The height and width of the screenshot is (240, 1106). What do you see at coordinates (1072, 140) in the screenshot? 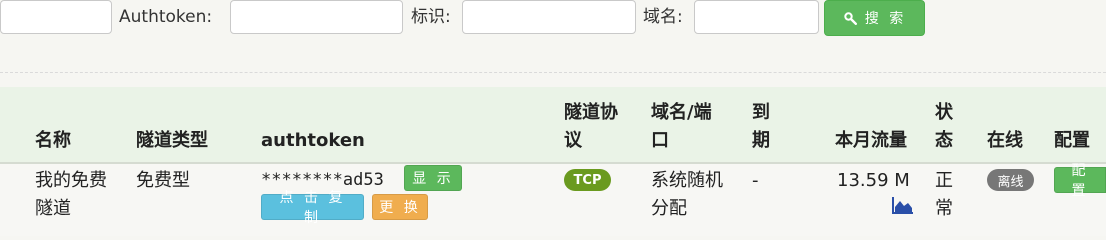
I see `header-config: 配置` at bounding box center [1072, 140].